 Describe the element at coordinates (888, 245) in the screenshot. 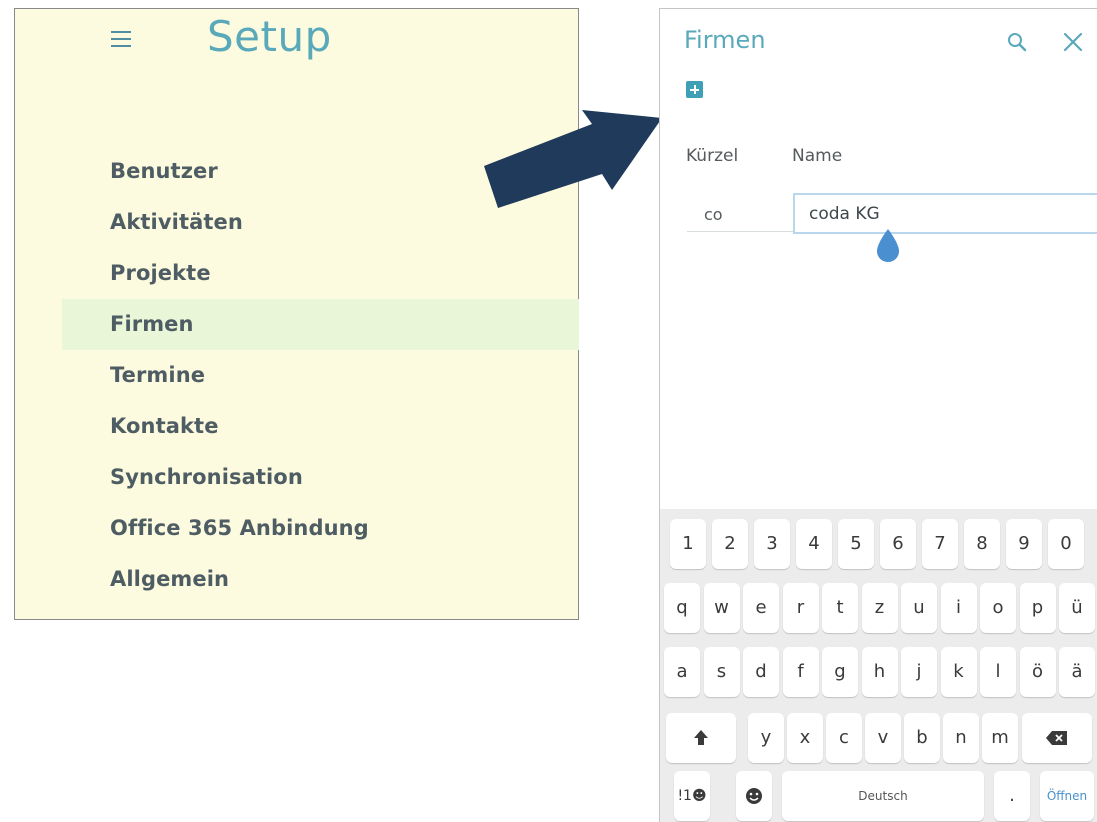

I see `text-cursor-handle-icon` at that location.